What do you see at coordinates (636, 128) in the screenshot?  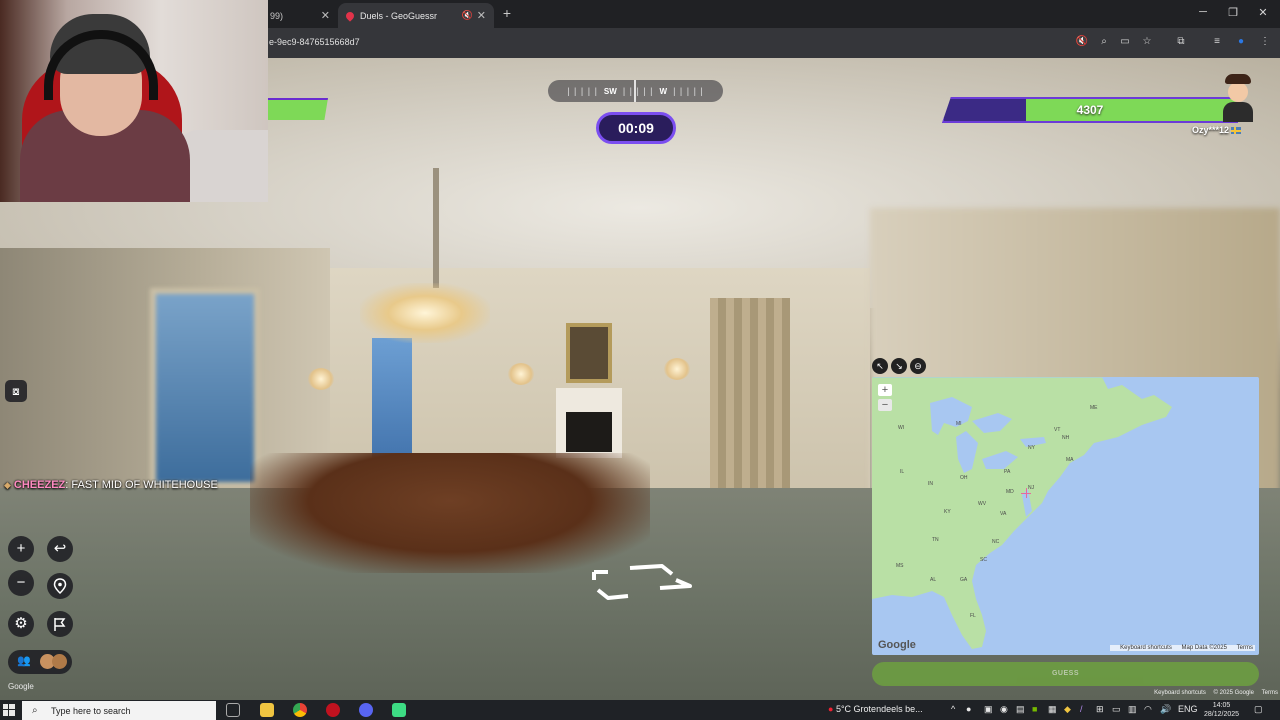 I see `round-timer: 00:09` at bounding box center [636, 128].